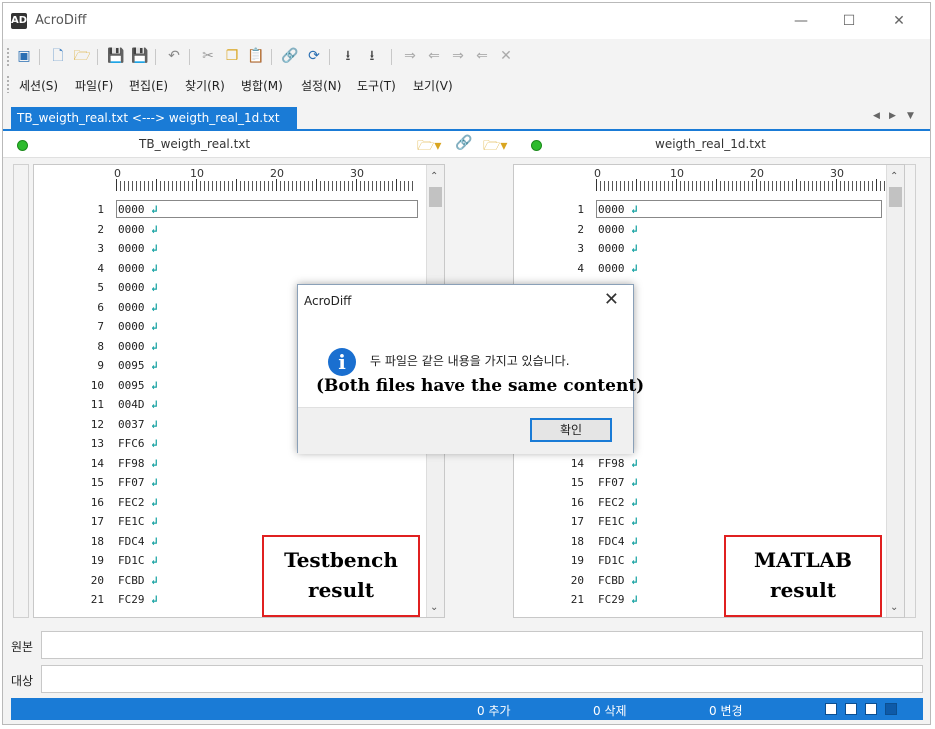 The width and height of the screenshot is (935, 729). I want to click on source-line-view, so click(482, 645).